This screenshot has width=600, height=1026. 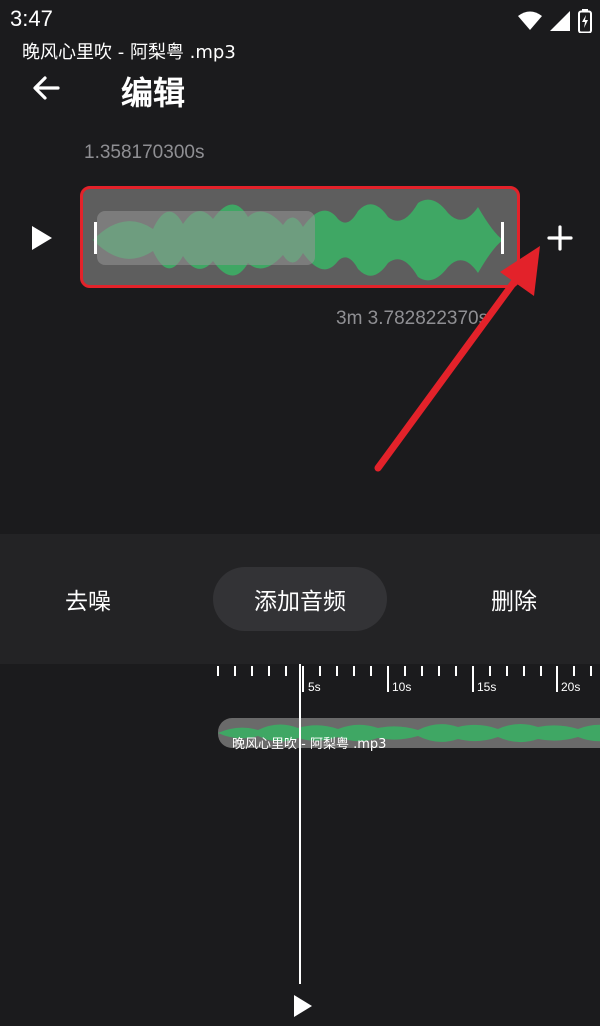 What do you see at coordinates (585, 21) in the screenshot?
I see `battery-charging-icon` at bounding box center [585, 21].